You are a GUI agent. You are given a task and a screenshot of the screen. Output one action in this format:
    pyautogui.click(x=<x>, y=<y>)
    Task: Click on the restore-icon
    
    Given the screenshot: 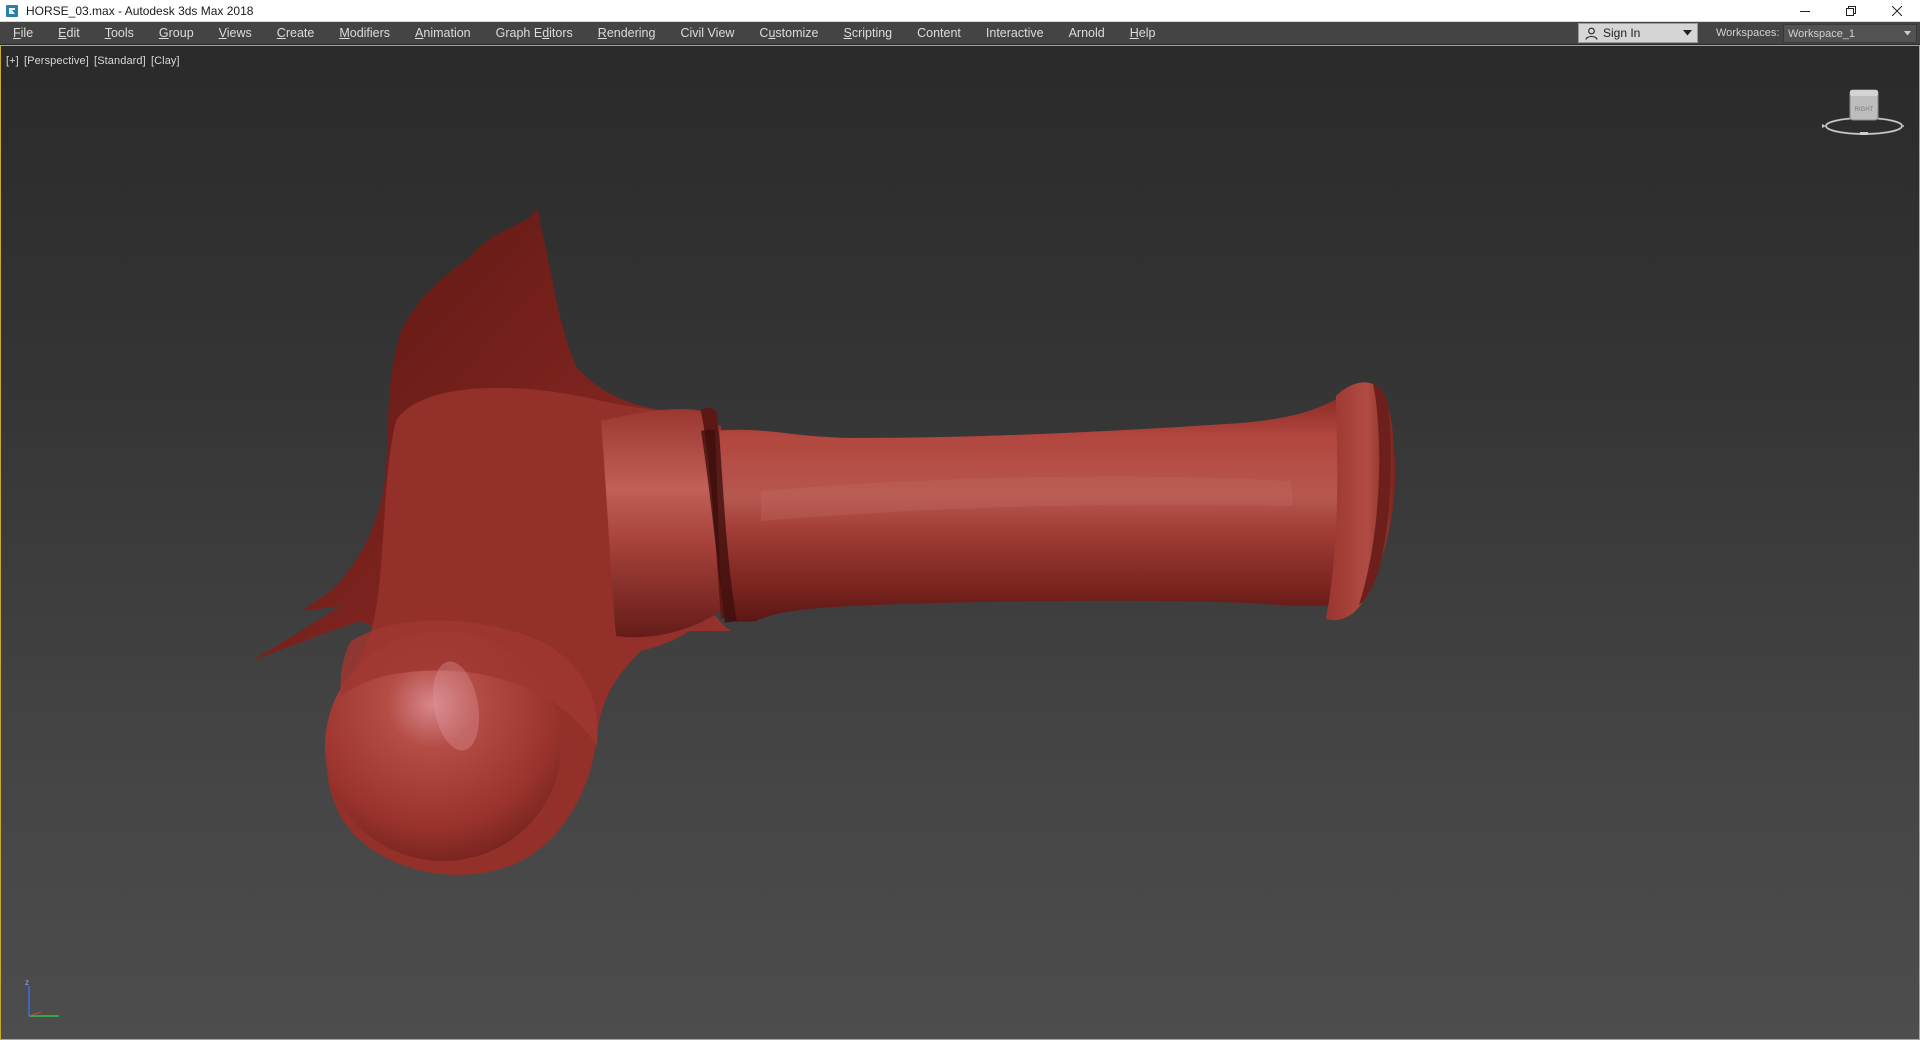 What is the action you would take?
    pyautogui.click(x=1851, y=11)
    